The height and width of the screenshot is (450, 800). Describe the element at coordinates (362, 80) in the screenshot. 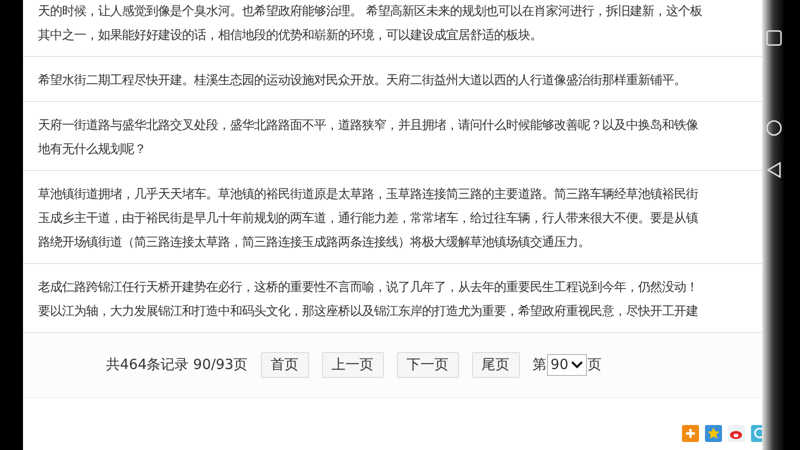

I see `post-text: 希望水街二期工程尽快开建。桂溪生态园的运动设施对民众开放。天府二街益州大道以西的人行道像盛治街那样重新铺平。` at that location.